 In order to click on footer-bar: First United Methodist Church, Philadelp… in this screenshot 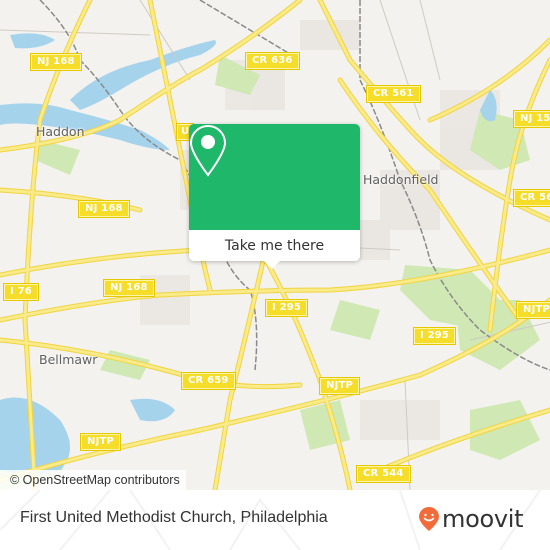, I will do `click(275, 520)`.